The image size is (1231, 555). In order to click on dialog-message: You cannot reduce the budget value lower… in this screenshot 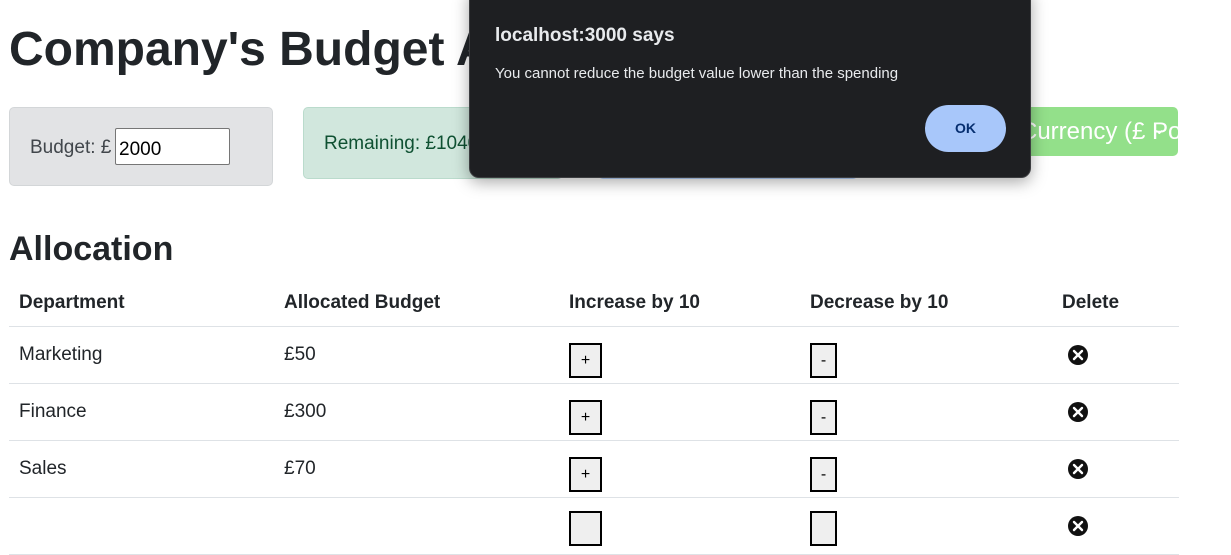, I will do `click(697, 73)`.